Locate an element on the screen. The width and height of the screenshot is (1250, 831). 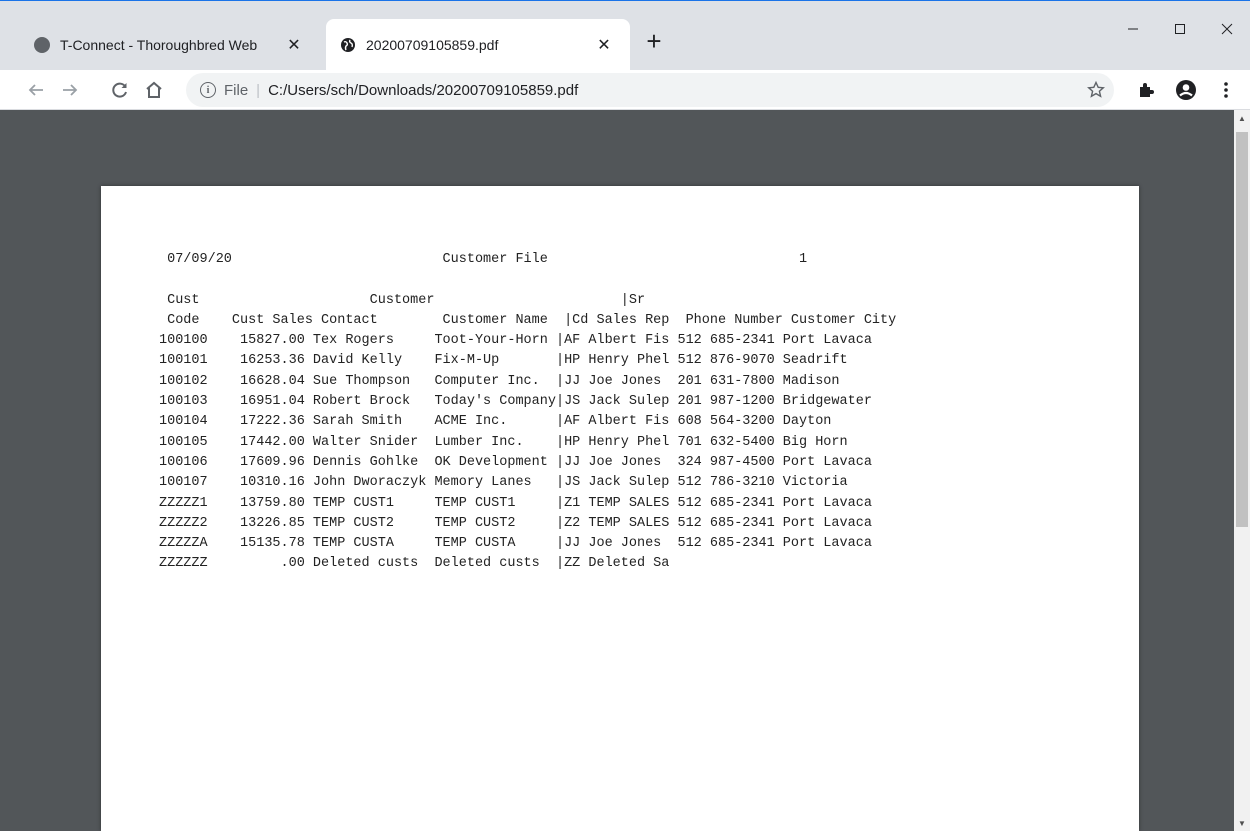
close-icon is located at coordinates (1227, 29).